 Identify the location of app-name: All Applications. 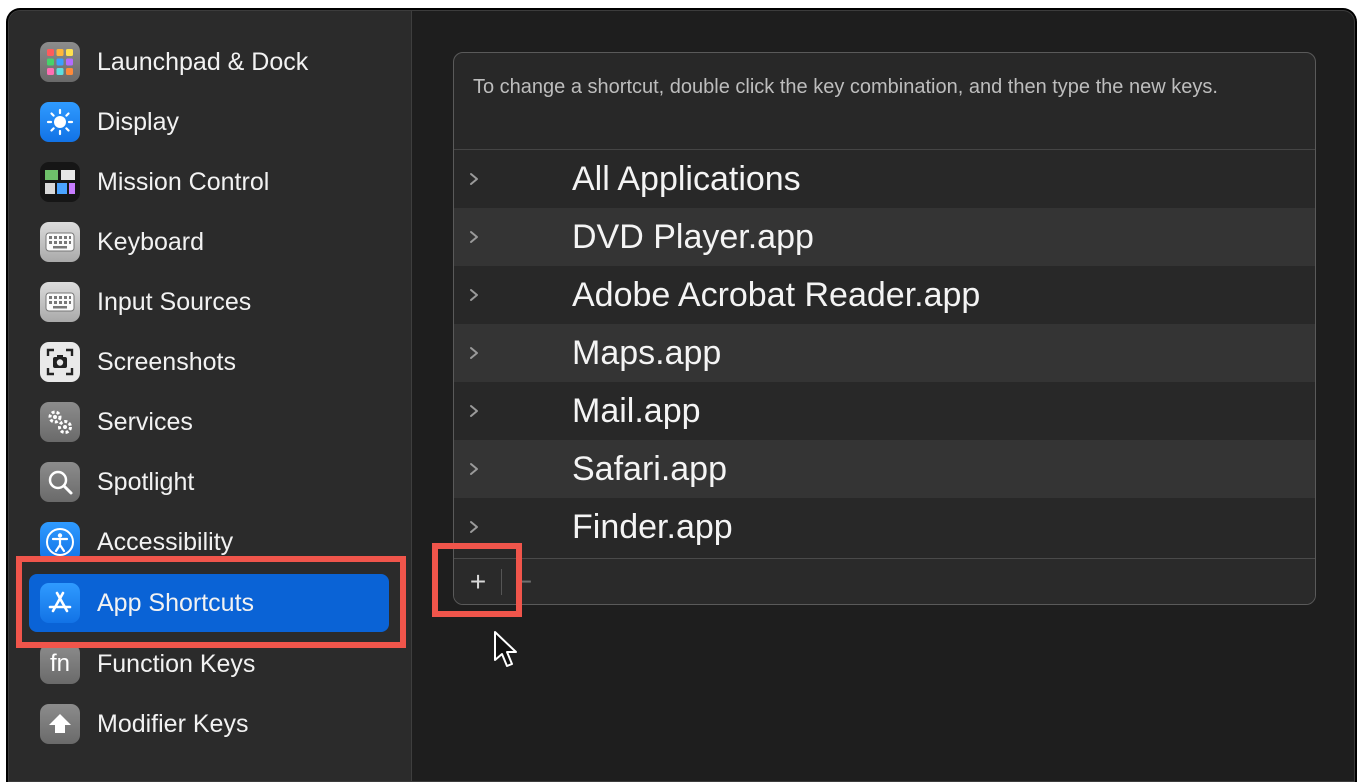
(686, 178).